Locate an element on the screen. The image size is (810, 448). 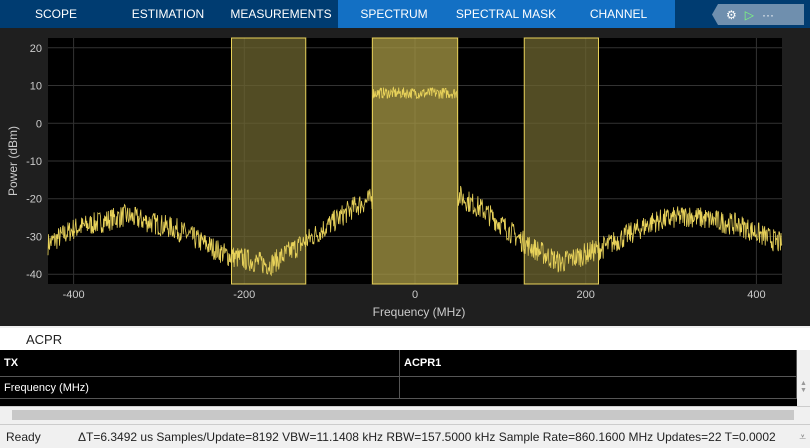
tab-scope: SCOPE is located at coordinates (56, 14).